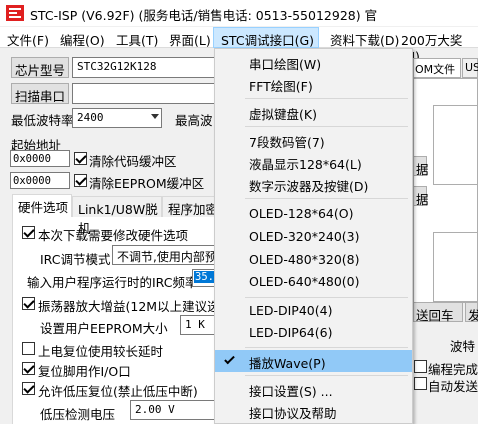  What do you see at coordinates (190, 39) in the screenshot?
I see `menu-interface: 界面(L)` at bounding box center [190, 39].